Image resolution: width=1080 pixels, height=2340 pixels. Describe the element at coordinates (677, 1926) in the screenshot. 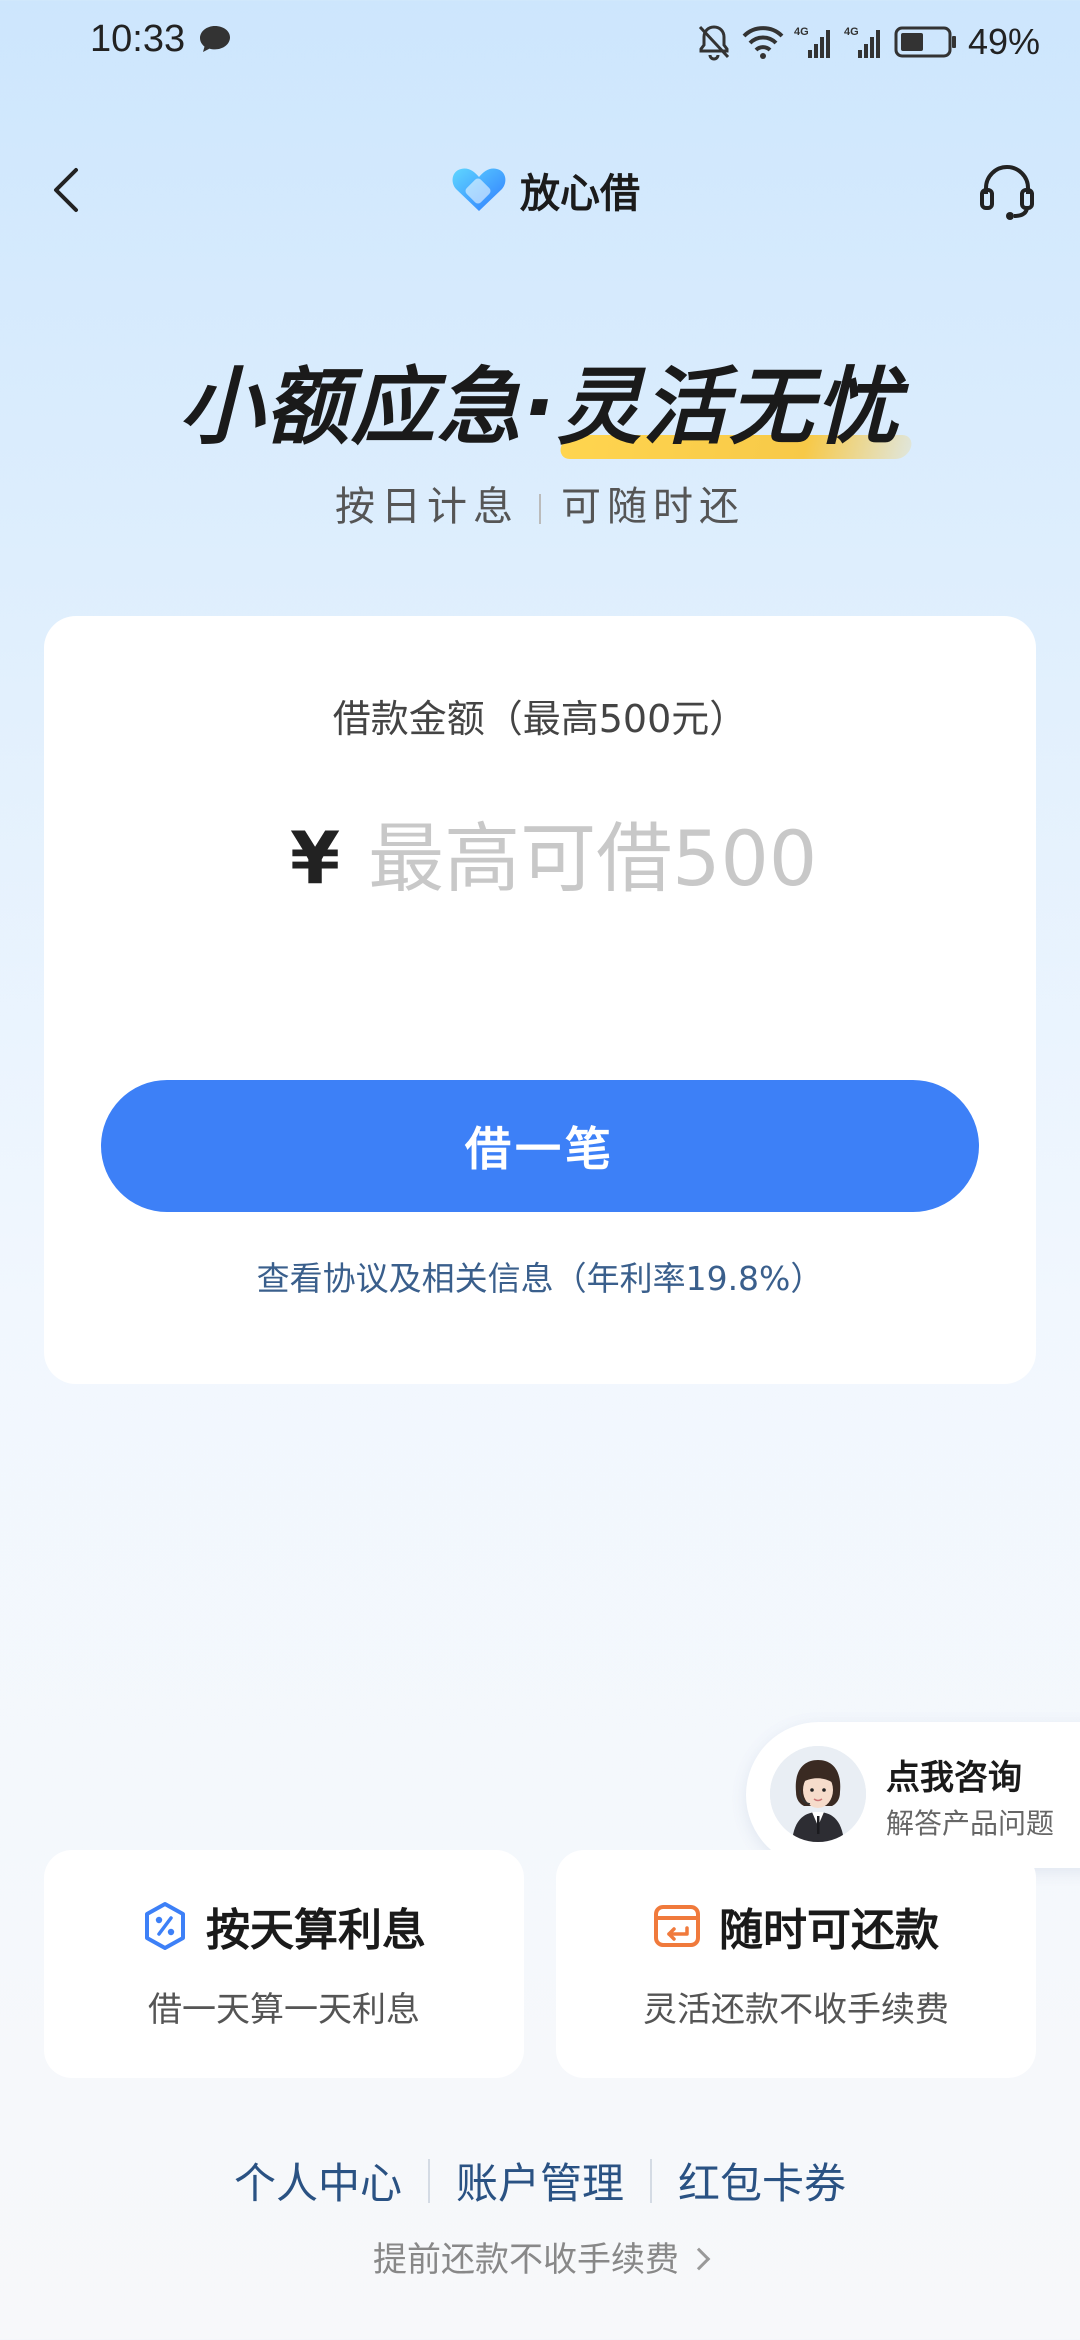

I see `card-return-icon` at that location.